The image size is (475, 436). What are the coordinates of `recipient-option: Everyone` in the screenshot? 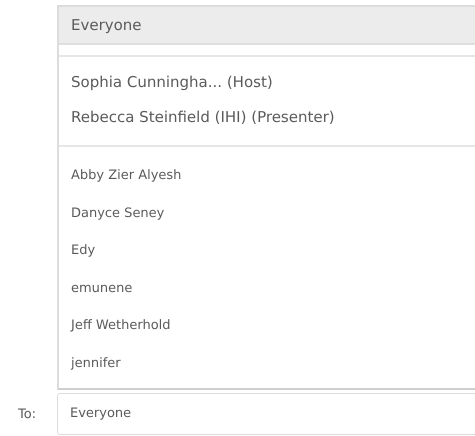 It's located at (267, 26).